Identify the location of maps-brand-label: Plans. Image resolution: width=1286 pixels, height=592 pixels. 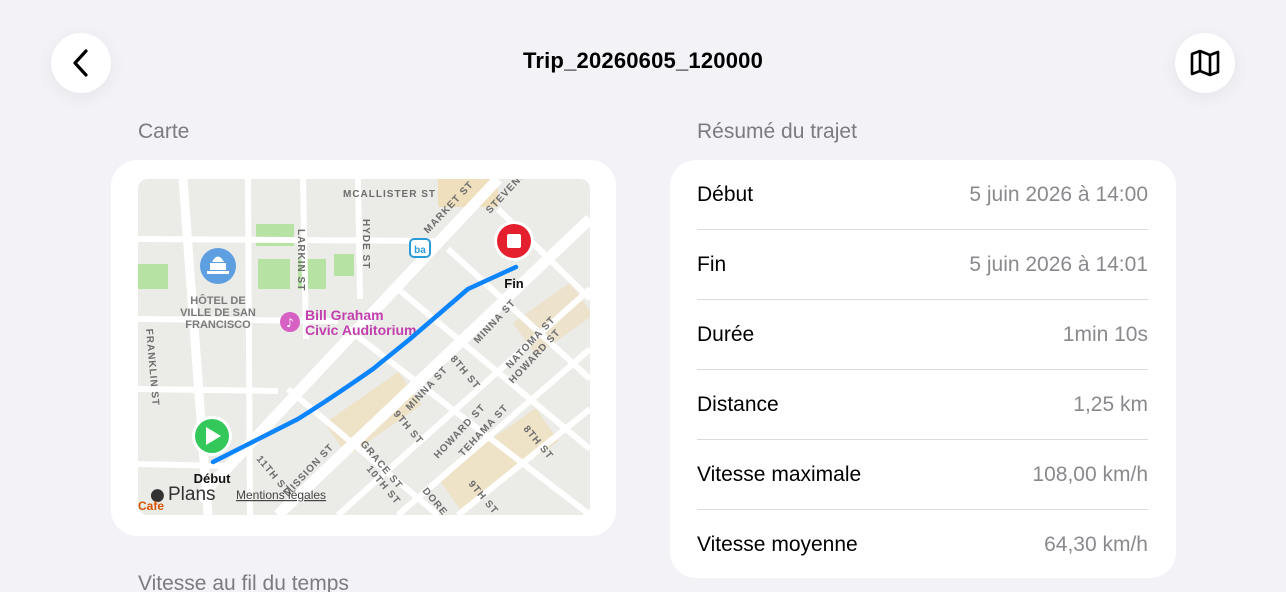
(192, 494).